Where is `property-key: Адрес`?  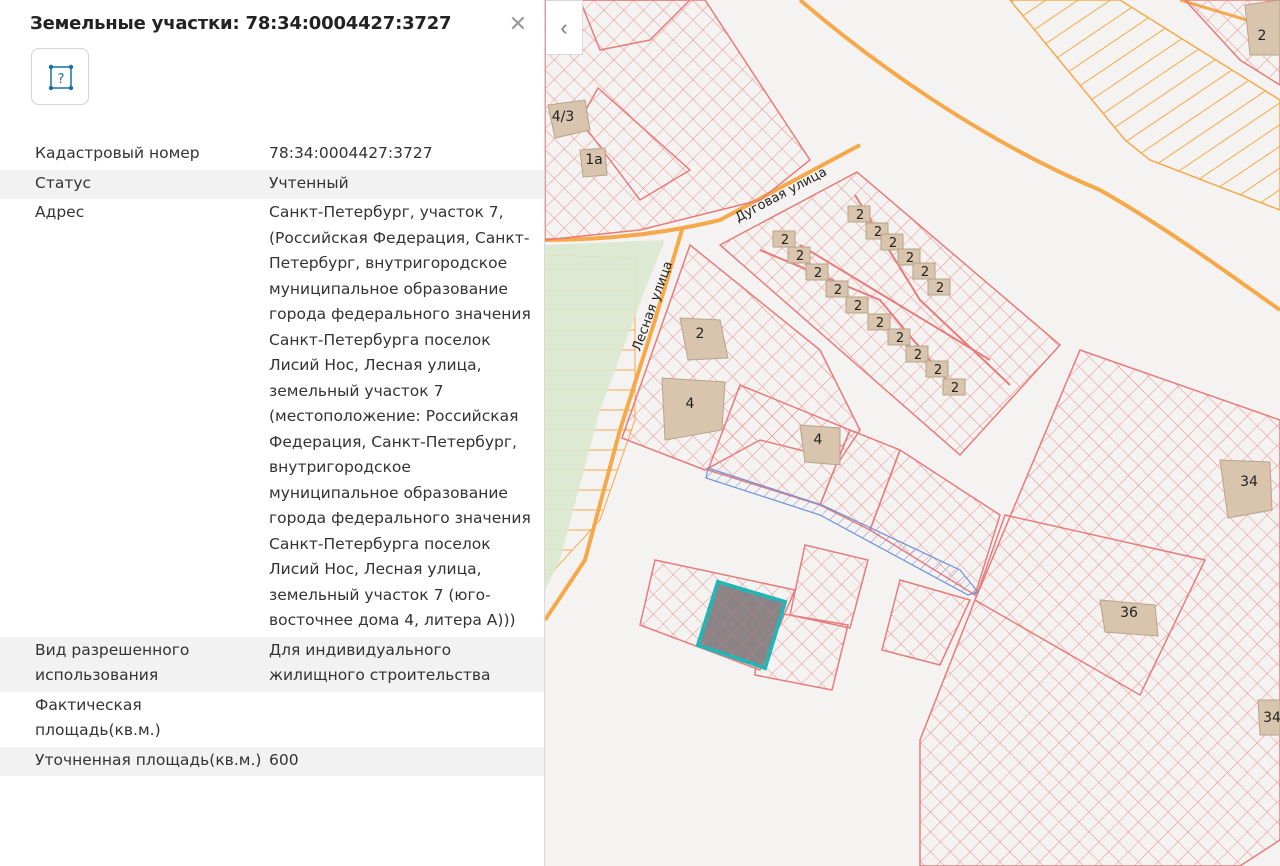 property-key: Адрес is located at coordinates (60, 212).